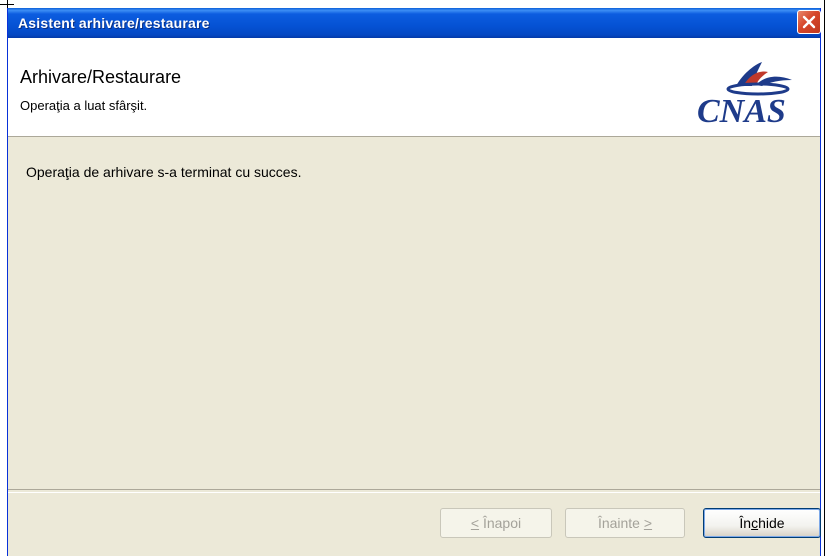 The image size is (829, 556). I want to click on window-close-button, so click(809, 22).